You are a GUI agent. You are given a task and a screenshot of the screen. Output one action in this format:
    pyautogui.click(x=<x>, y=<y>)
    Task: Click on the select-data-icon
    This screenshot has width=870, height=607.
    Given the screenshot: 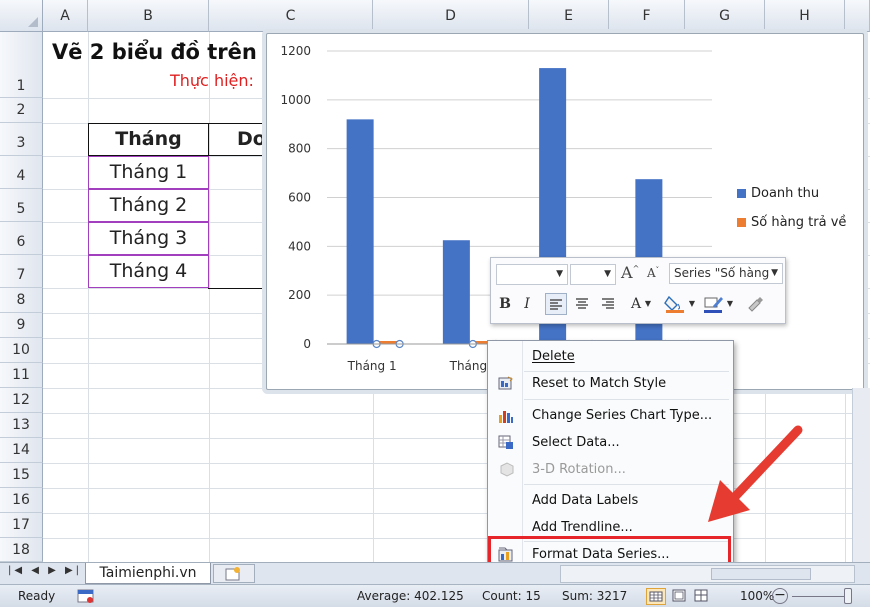 What is the action you would take?
    pyautogui.click(x=505, y=442)
    